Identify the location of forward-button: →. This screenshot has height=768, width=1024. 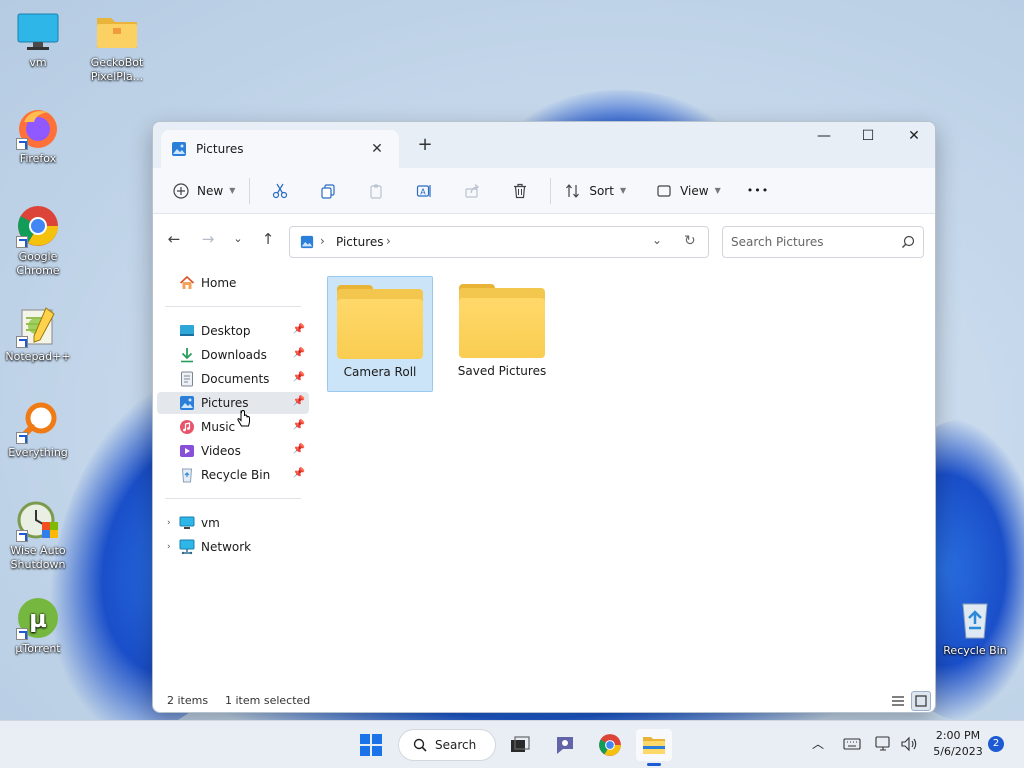
(208, 239).